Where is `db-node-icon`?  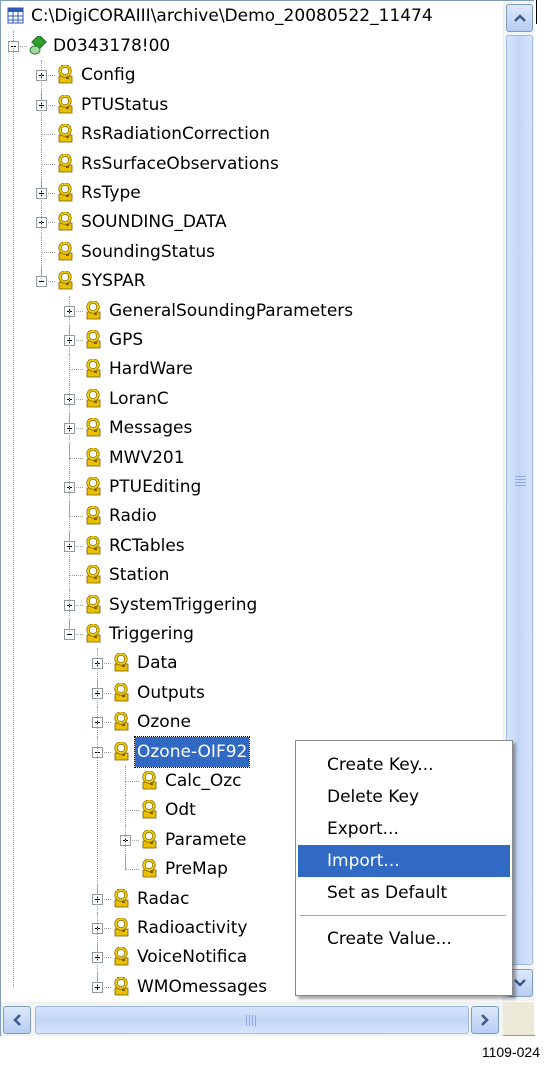 db-node-icon is located at coordinates (38, 45).